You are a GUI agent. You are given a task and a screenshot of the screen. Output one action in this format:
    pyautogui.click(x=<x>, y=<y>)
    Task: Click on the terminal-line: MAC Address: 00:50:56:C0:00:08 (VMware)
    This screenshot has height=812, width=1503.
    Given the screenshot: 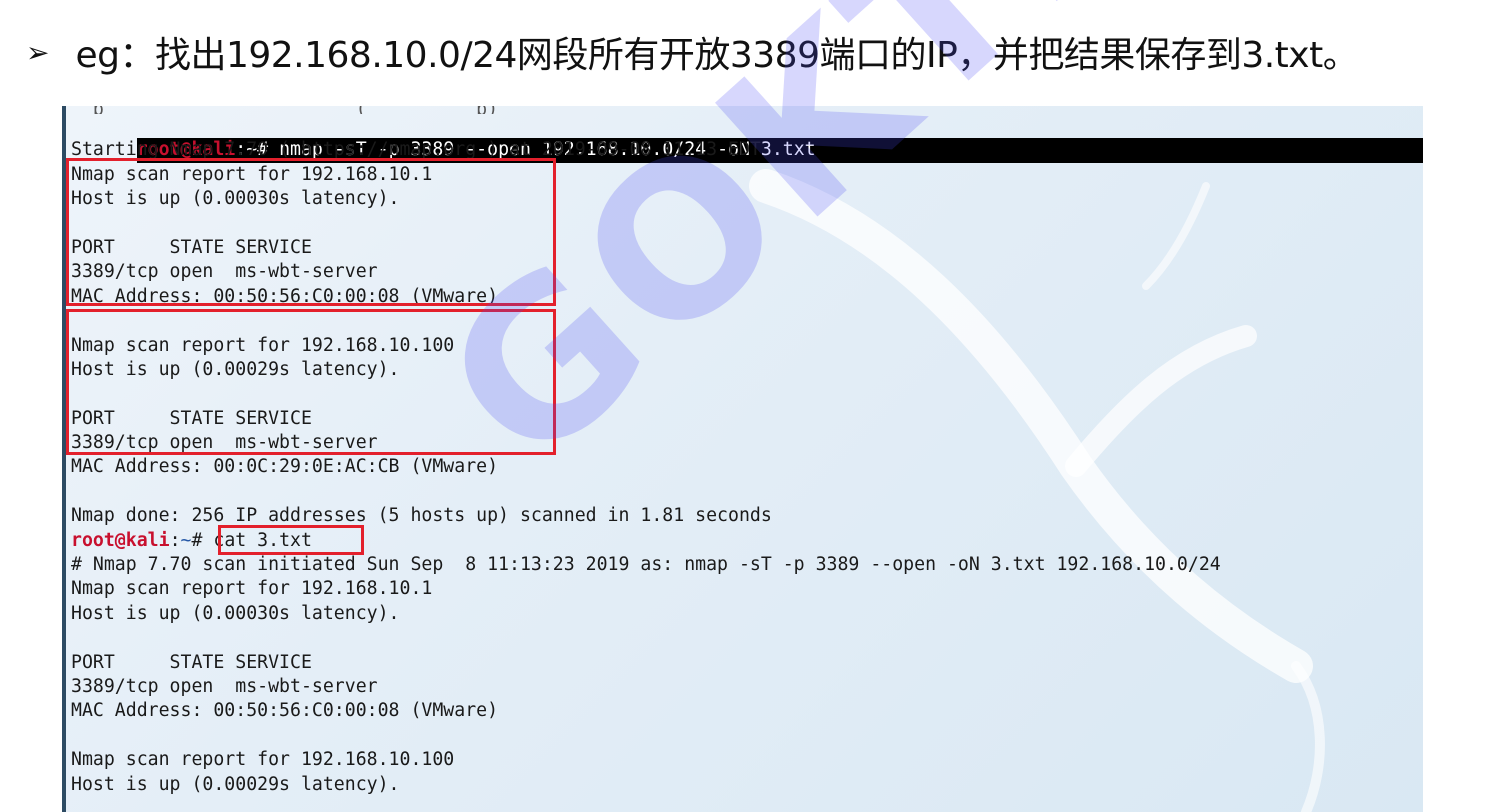 What is the action you would take?
    pyautogui.click(x=285, y=711)
    